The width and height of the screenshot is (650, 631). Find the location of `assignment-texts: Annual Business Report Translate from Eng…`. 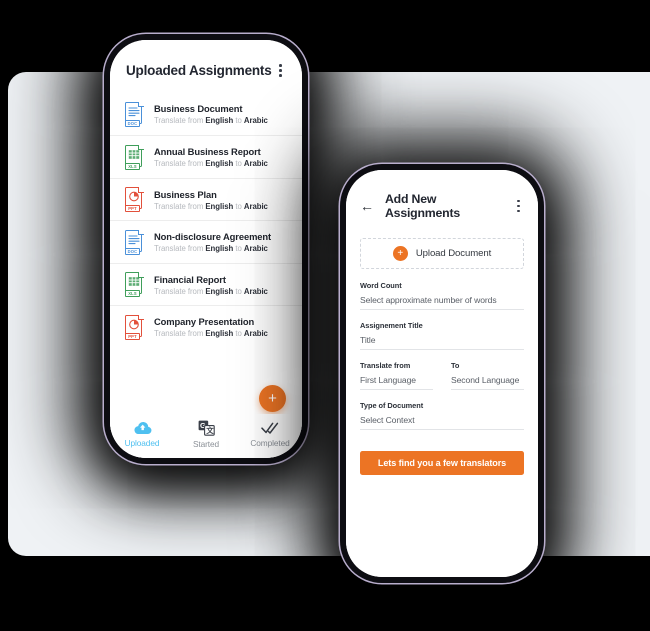

assignment-texts: Annual Business Report Translate from Eng… is located at coordinates (211, 157).